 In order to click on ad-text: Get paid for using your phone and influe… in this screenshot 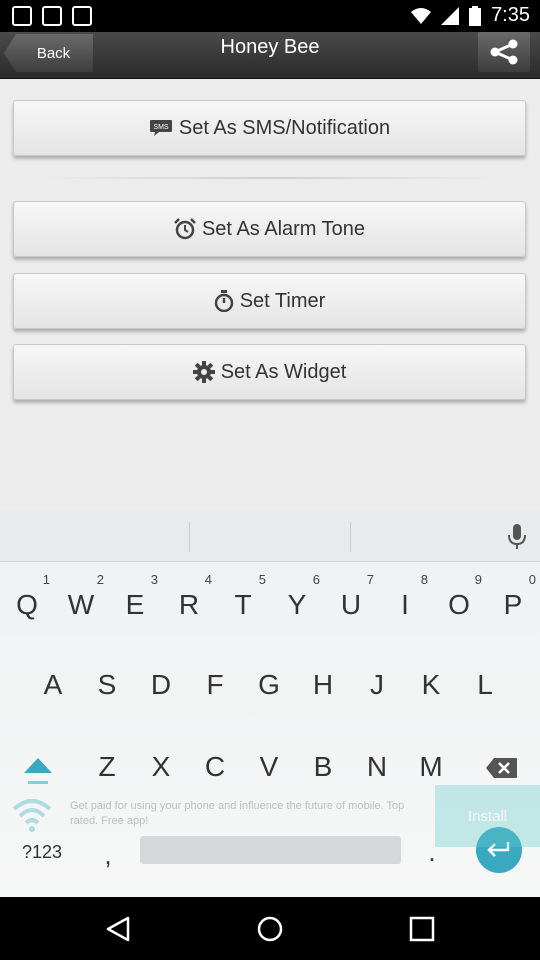, I will do `click(237, 813)`.